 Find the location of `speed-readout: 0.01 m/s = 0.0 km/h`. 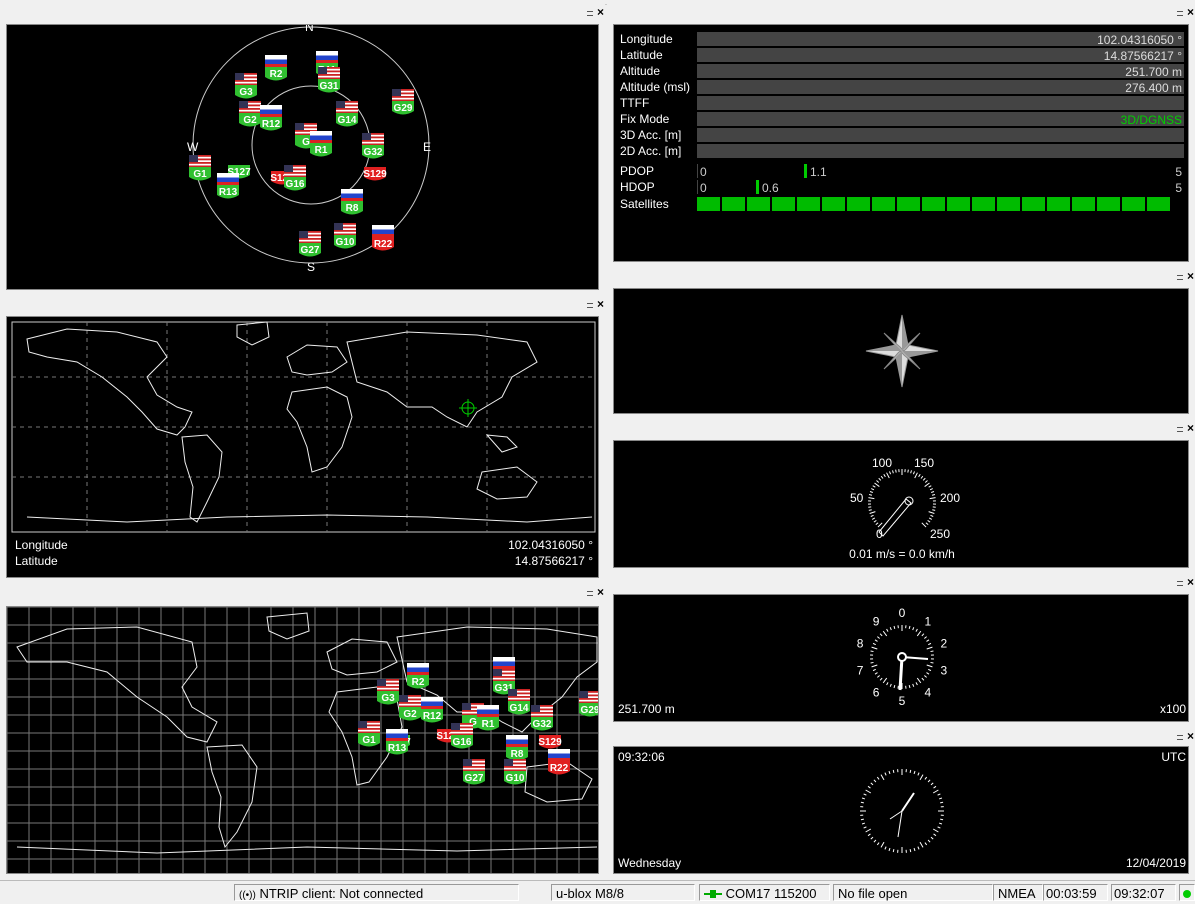

speed-readout: 0.01 m/s = 0.0 km/h is located at coordinates (902, 554).